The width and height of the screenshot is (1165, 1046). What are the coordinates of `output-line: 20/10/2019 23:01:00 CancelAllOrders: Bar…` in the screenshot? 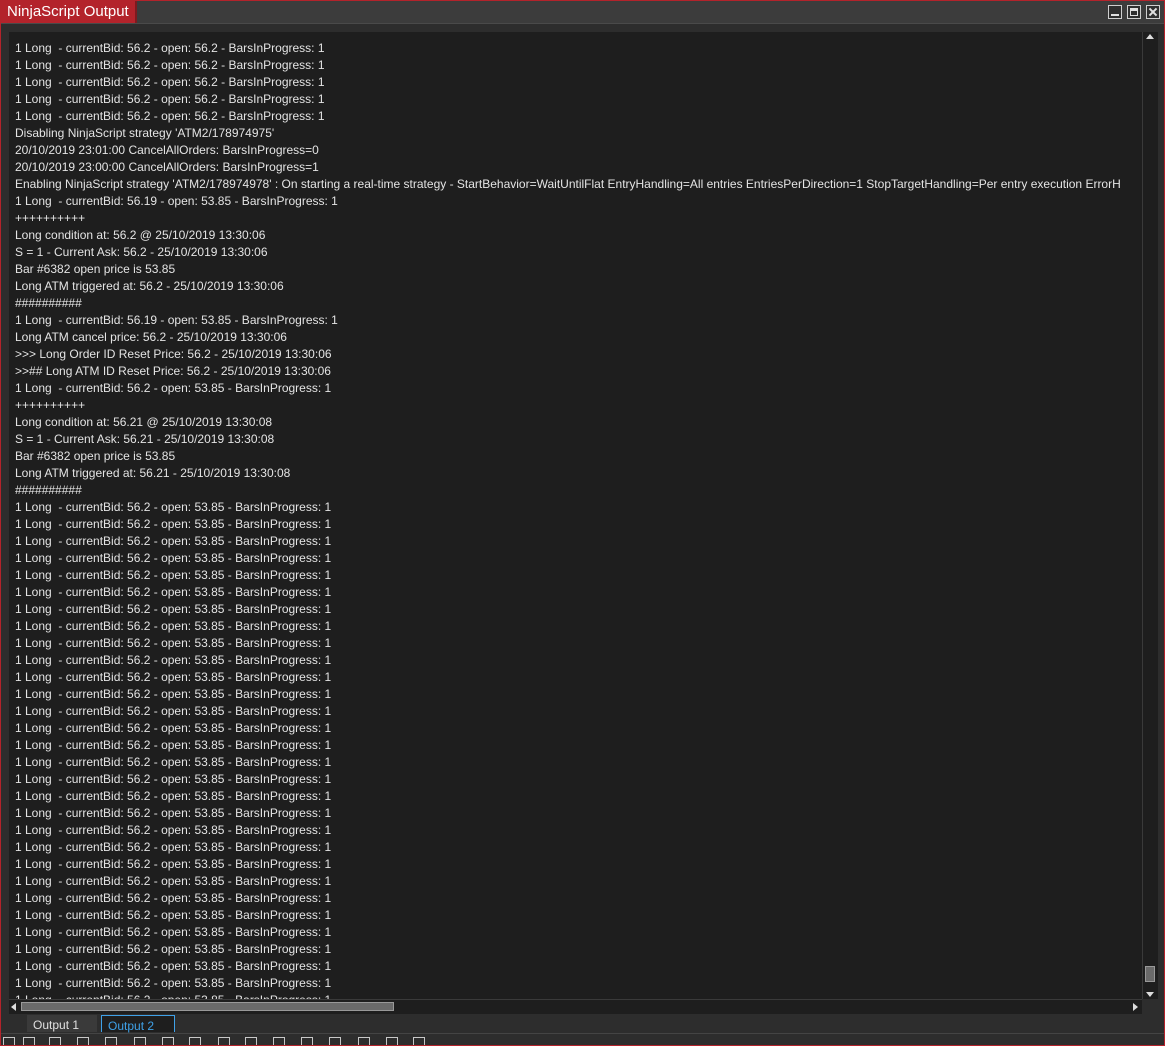 It's located at (167, 150).